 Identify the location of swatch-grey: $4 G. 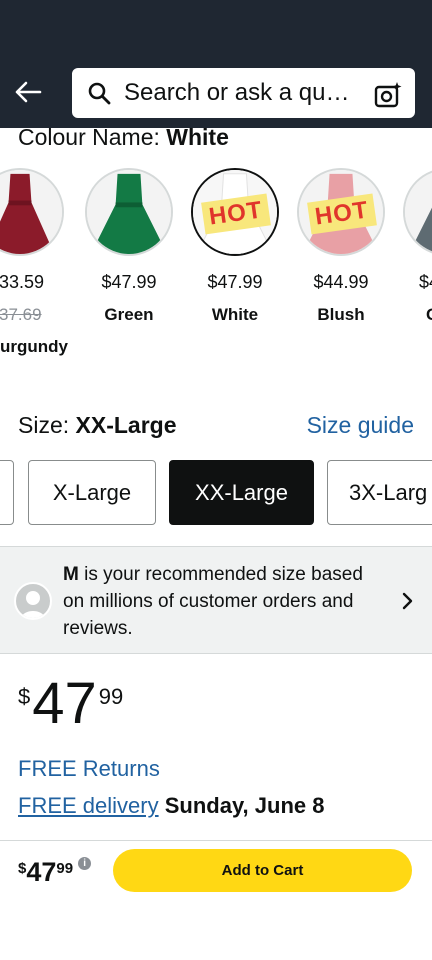
(417, 246).